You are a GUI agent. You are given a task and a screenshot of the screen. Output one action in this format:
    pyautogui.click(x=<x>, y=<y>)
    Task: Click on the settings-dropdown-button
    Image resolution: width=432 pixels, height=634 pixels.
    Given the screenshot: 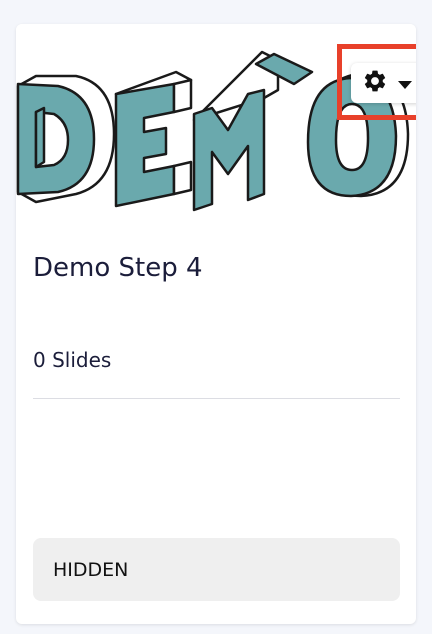 What is the action you would take?
    pyautogui.click(x=383, y=83)
    